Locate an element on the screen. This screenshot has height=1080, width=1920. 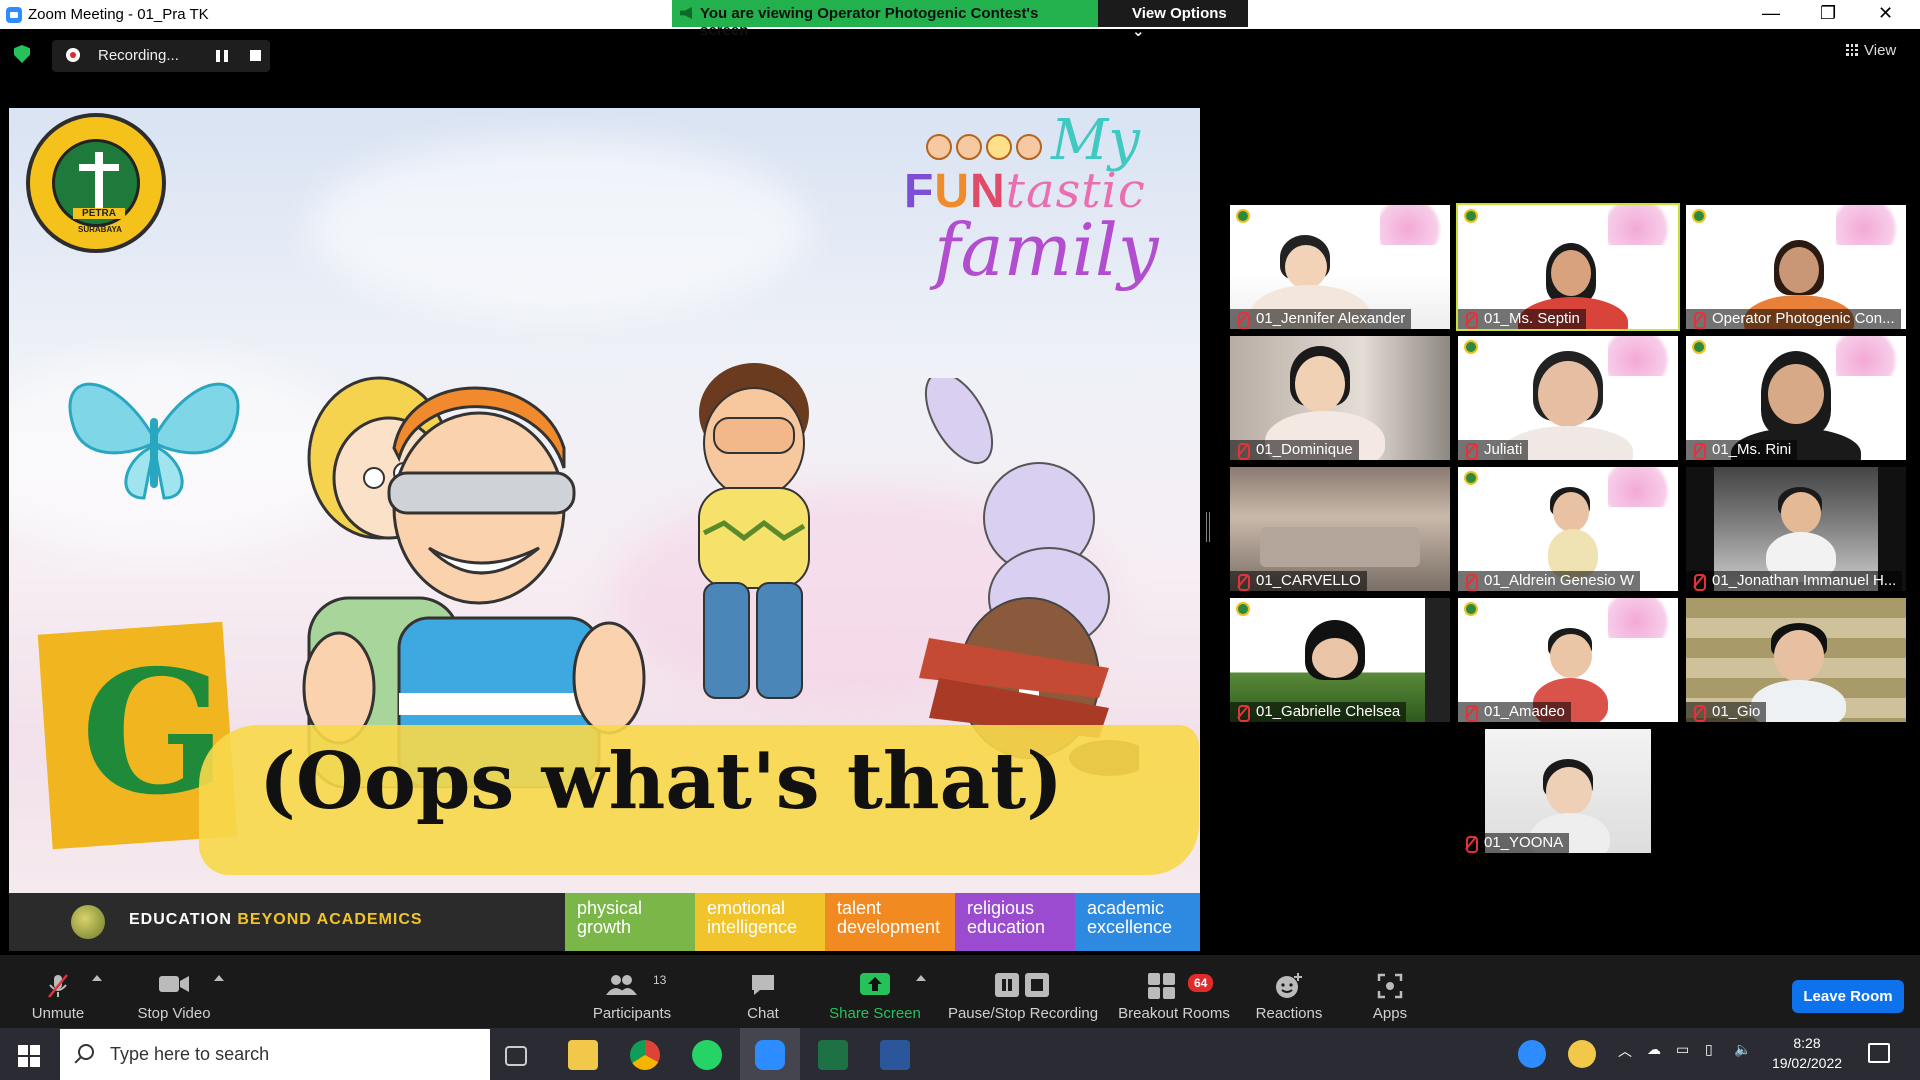
butterfly-illustration is located at coordinates (154, 441).